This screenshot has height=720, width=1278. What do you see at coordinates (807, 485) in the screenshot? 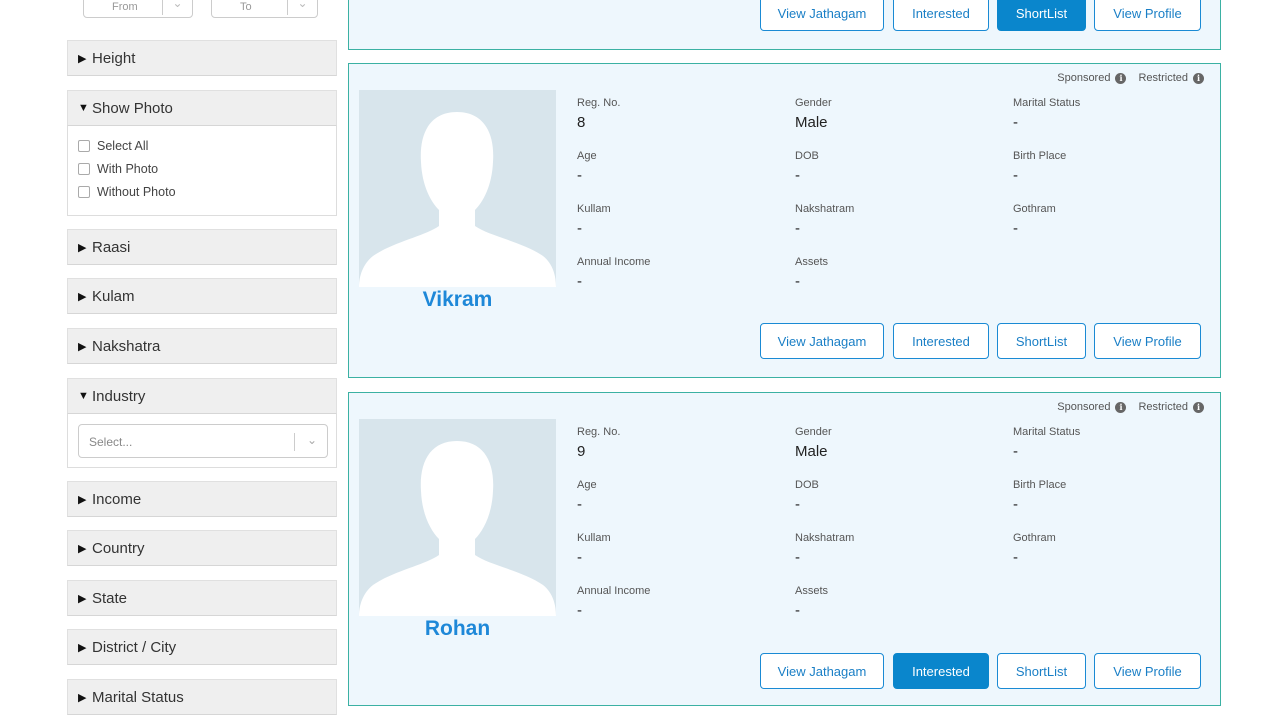
I see `field-label: DOB` at bounding box center [807, 485].